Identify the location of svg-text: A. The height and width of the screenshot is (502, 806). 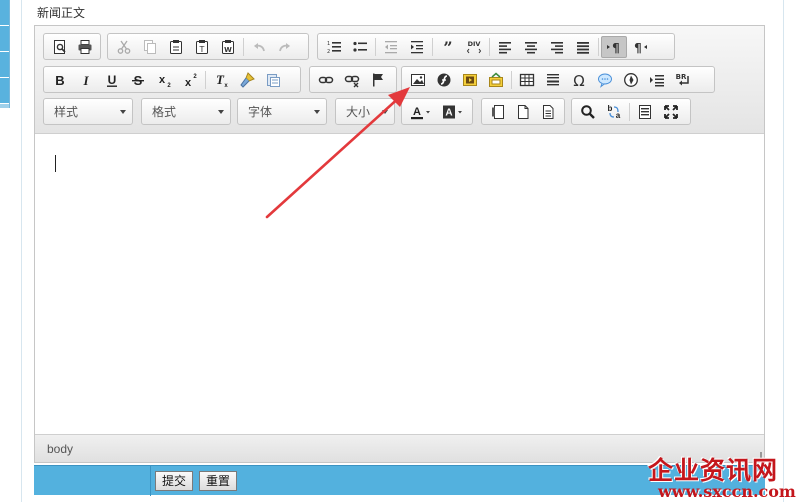
(448, 112).